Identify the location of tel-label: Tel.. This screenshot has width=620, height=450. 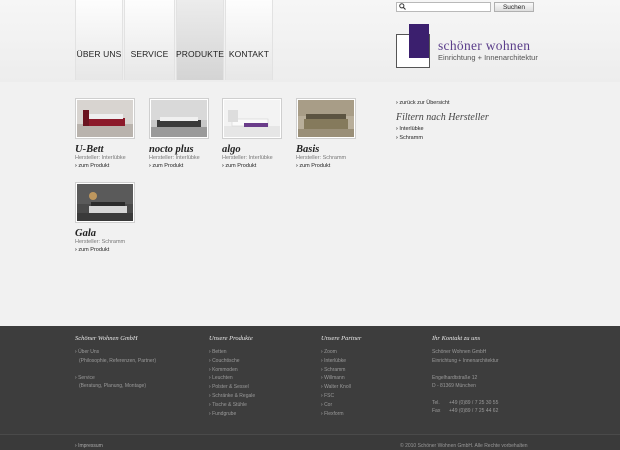
(436, 403).